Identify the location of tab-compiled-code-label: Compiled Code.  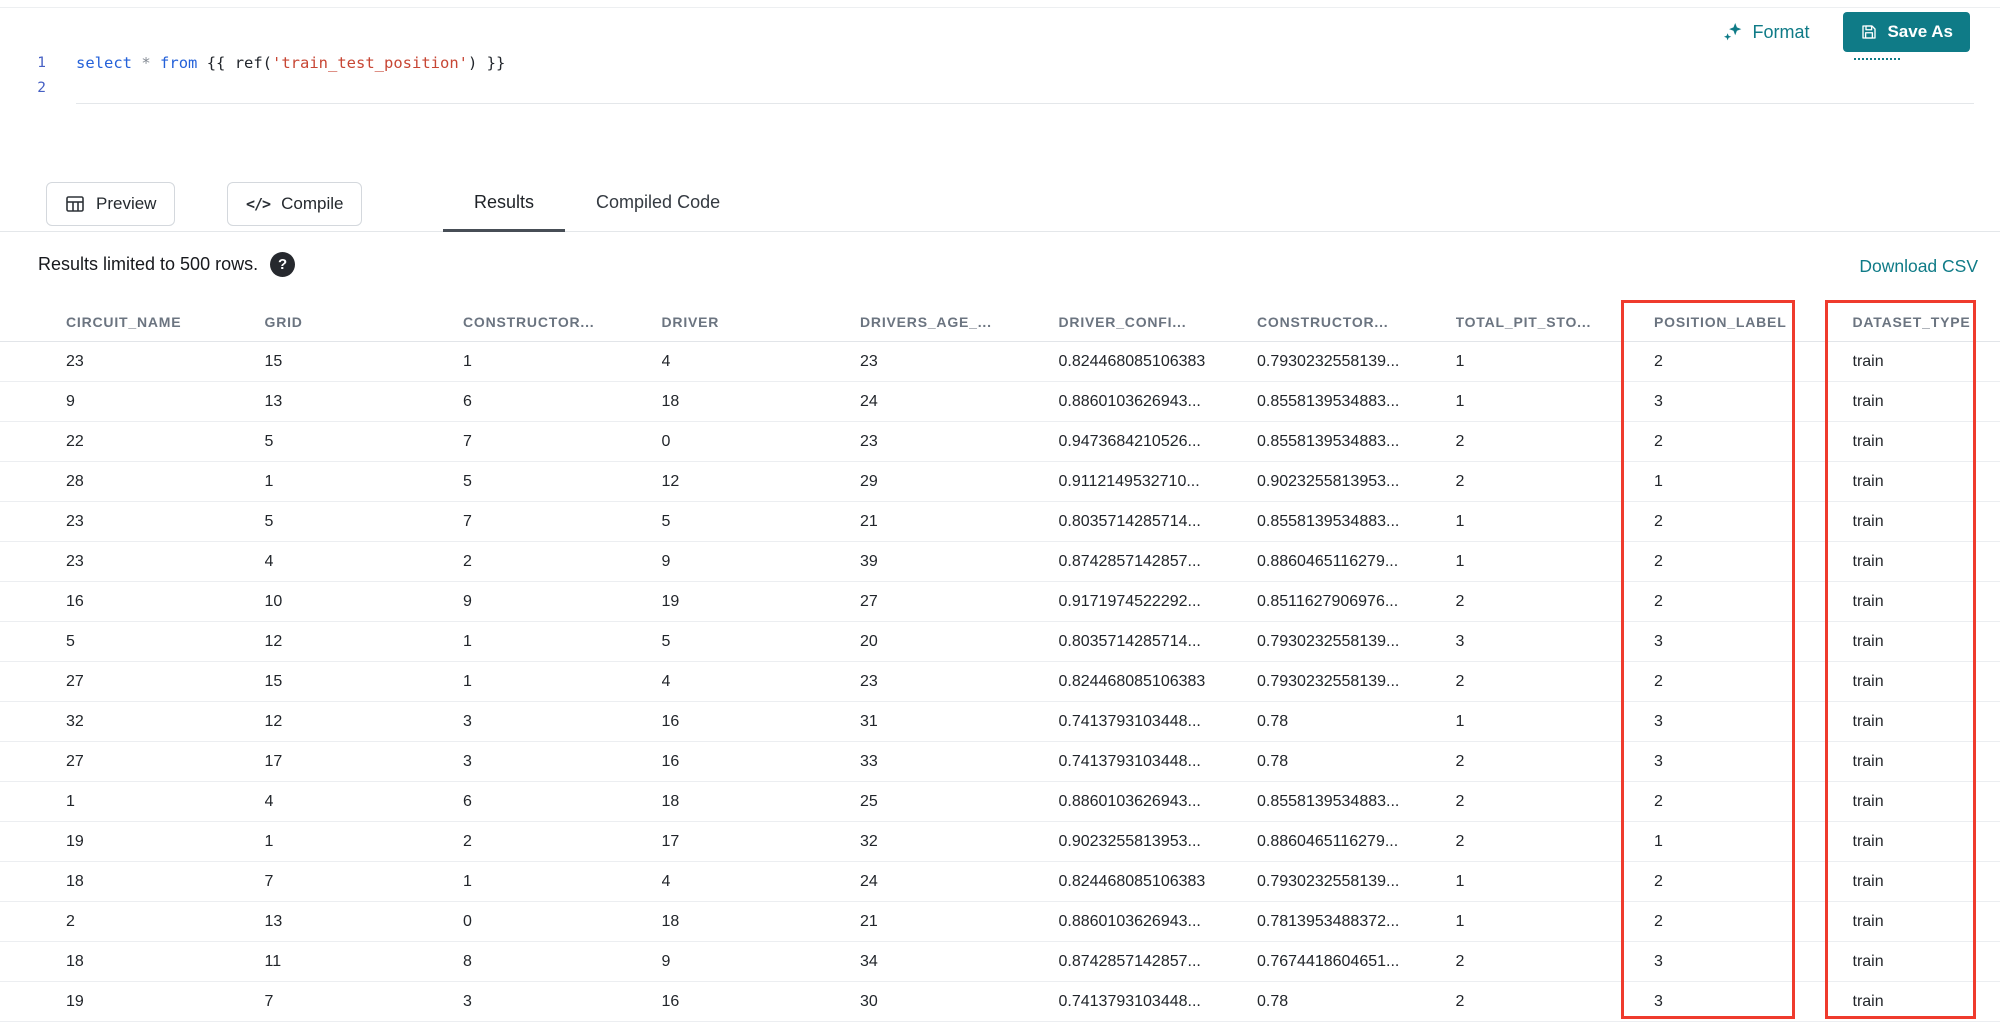
(658, 202).